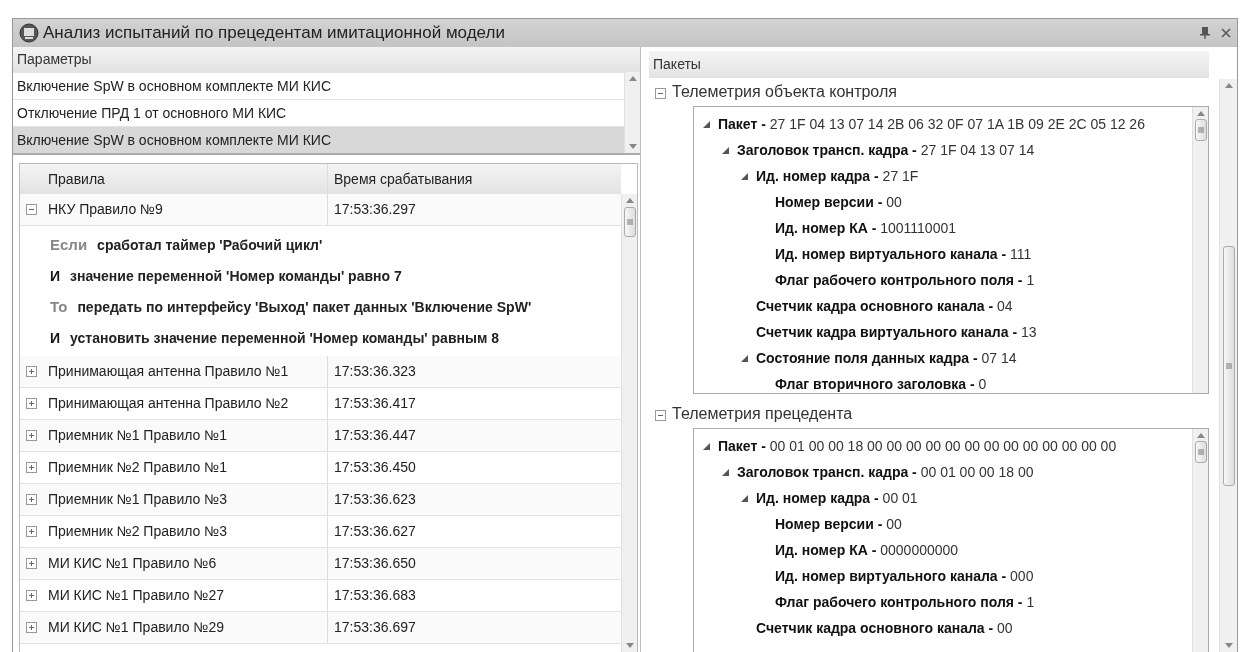 The height and width of the screenshot is (652, 1250). Describe the element at coordinates (886, 358) in the screenshot. I see `tree-item-text: Состояние поля данных кадра - 07 14` at that location.